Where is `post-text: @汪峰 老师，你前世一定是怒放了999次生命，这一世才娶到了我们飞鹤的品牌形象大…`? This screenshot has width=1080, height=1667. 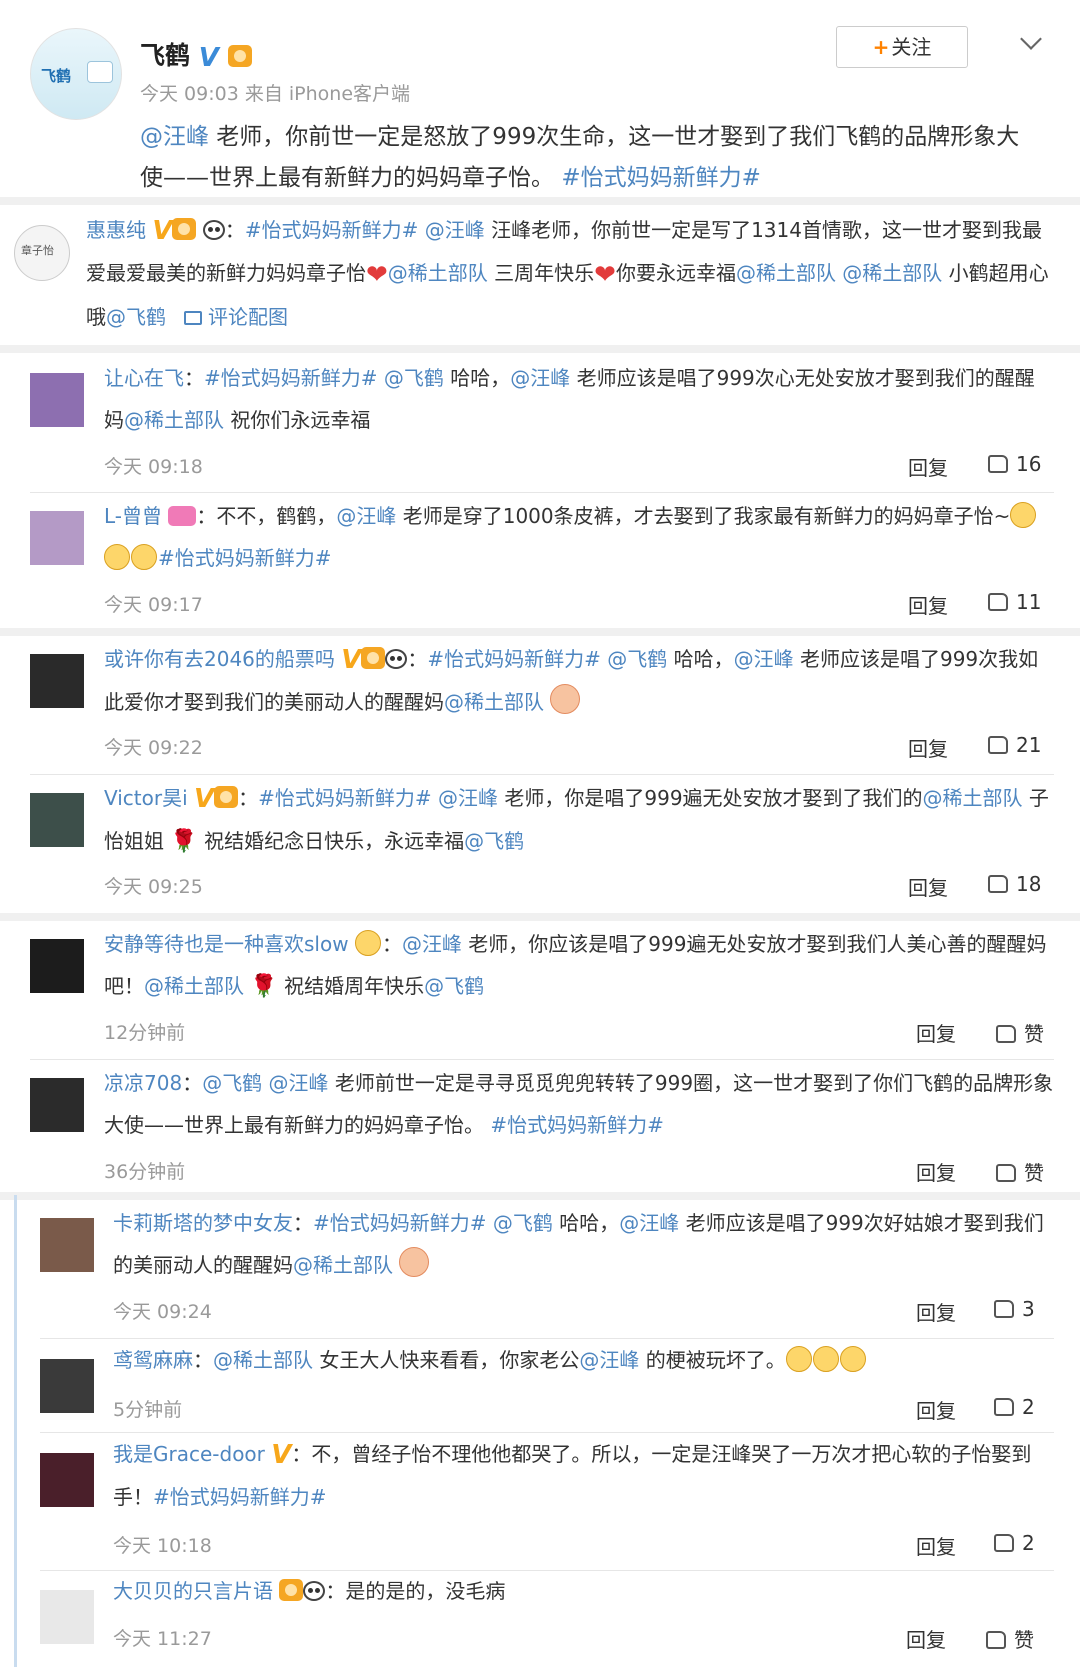 post-text: @汪峰 老师，你前世一定是怒放了999次生命，这一世才娶到了我们飞鹤的品牌形象大… is located at coordinates (590, 158).